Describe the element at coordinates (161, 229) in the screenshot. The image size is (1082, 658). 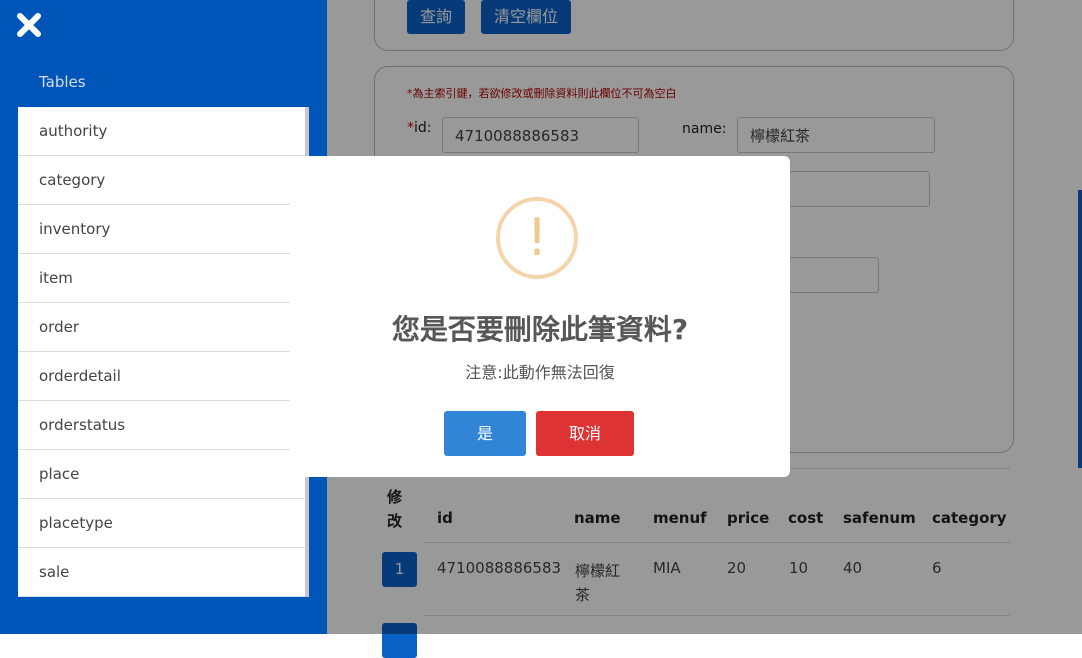
I see `sidebar-item-inventory: inventory` at that location.